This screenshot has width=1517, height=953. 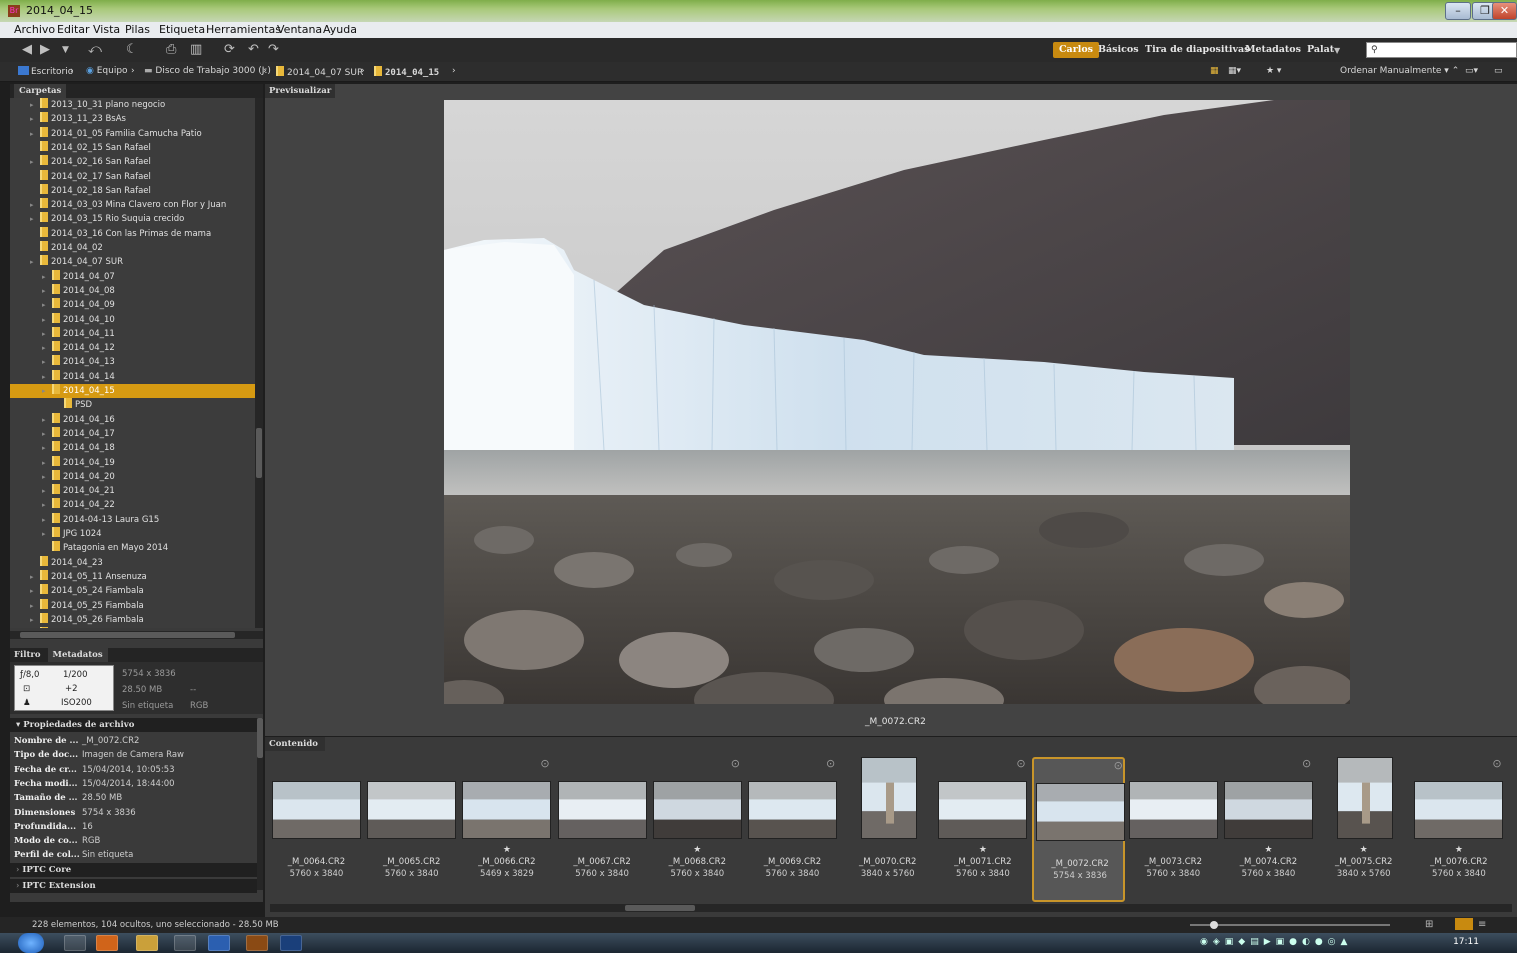 I want to click on metadata-scrollbar, so click(x=260, y=804).